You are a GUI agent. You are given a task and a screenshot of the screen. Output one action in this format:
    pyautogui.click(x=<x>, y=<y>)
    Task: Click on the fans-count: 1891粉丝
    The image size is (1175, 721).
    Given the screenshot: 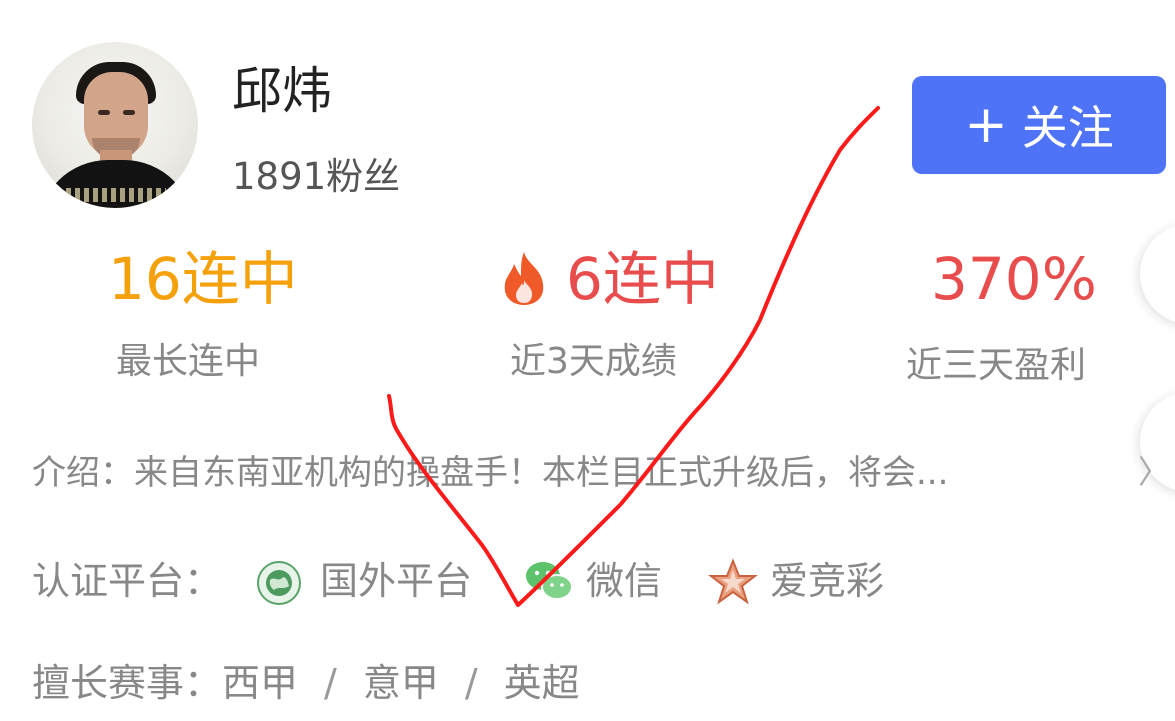 What is the action you would take?
    pyautogui.click(x=316, y=176)
    